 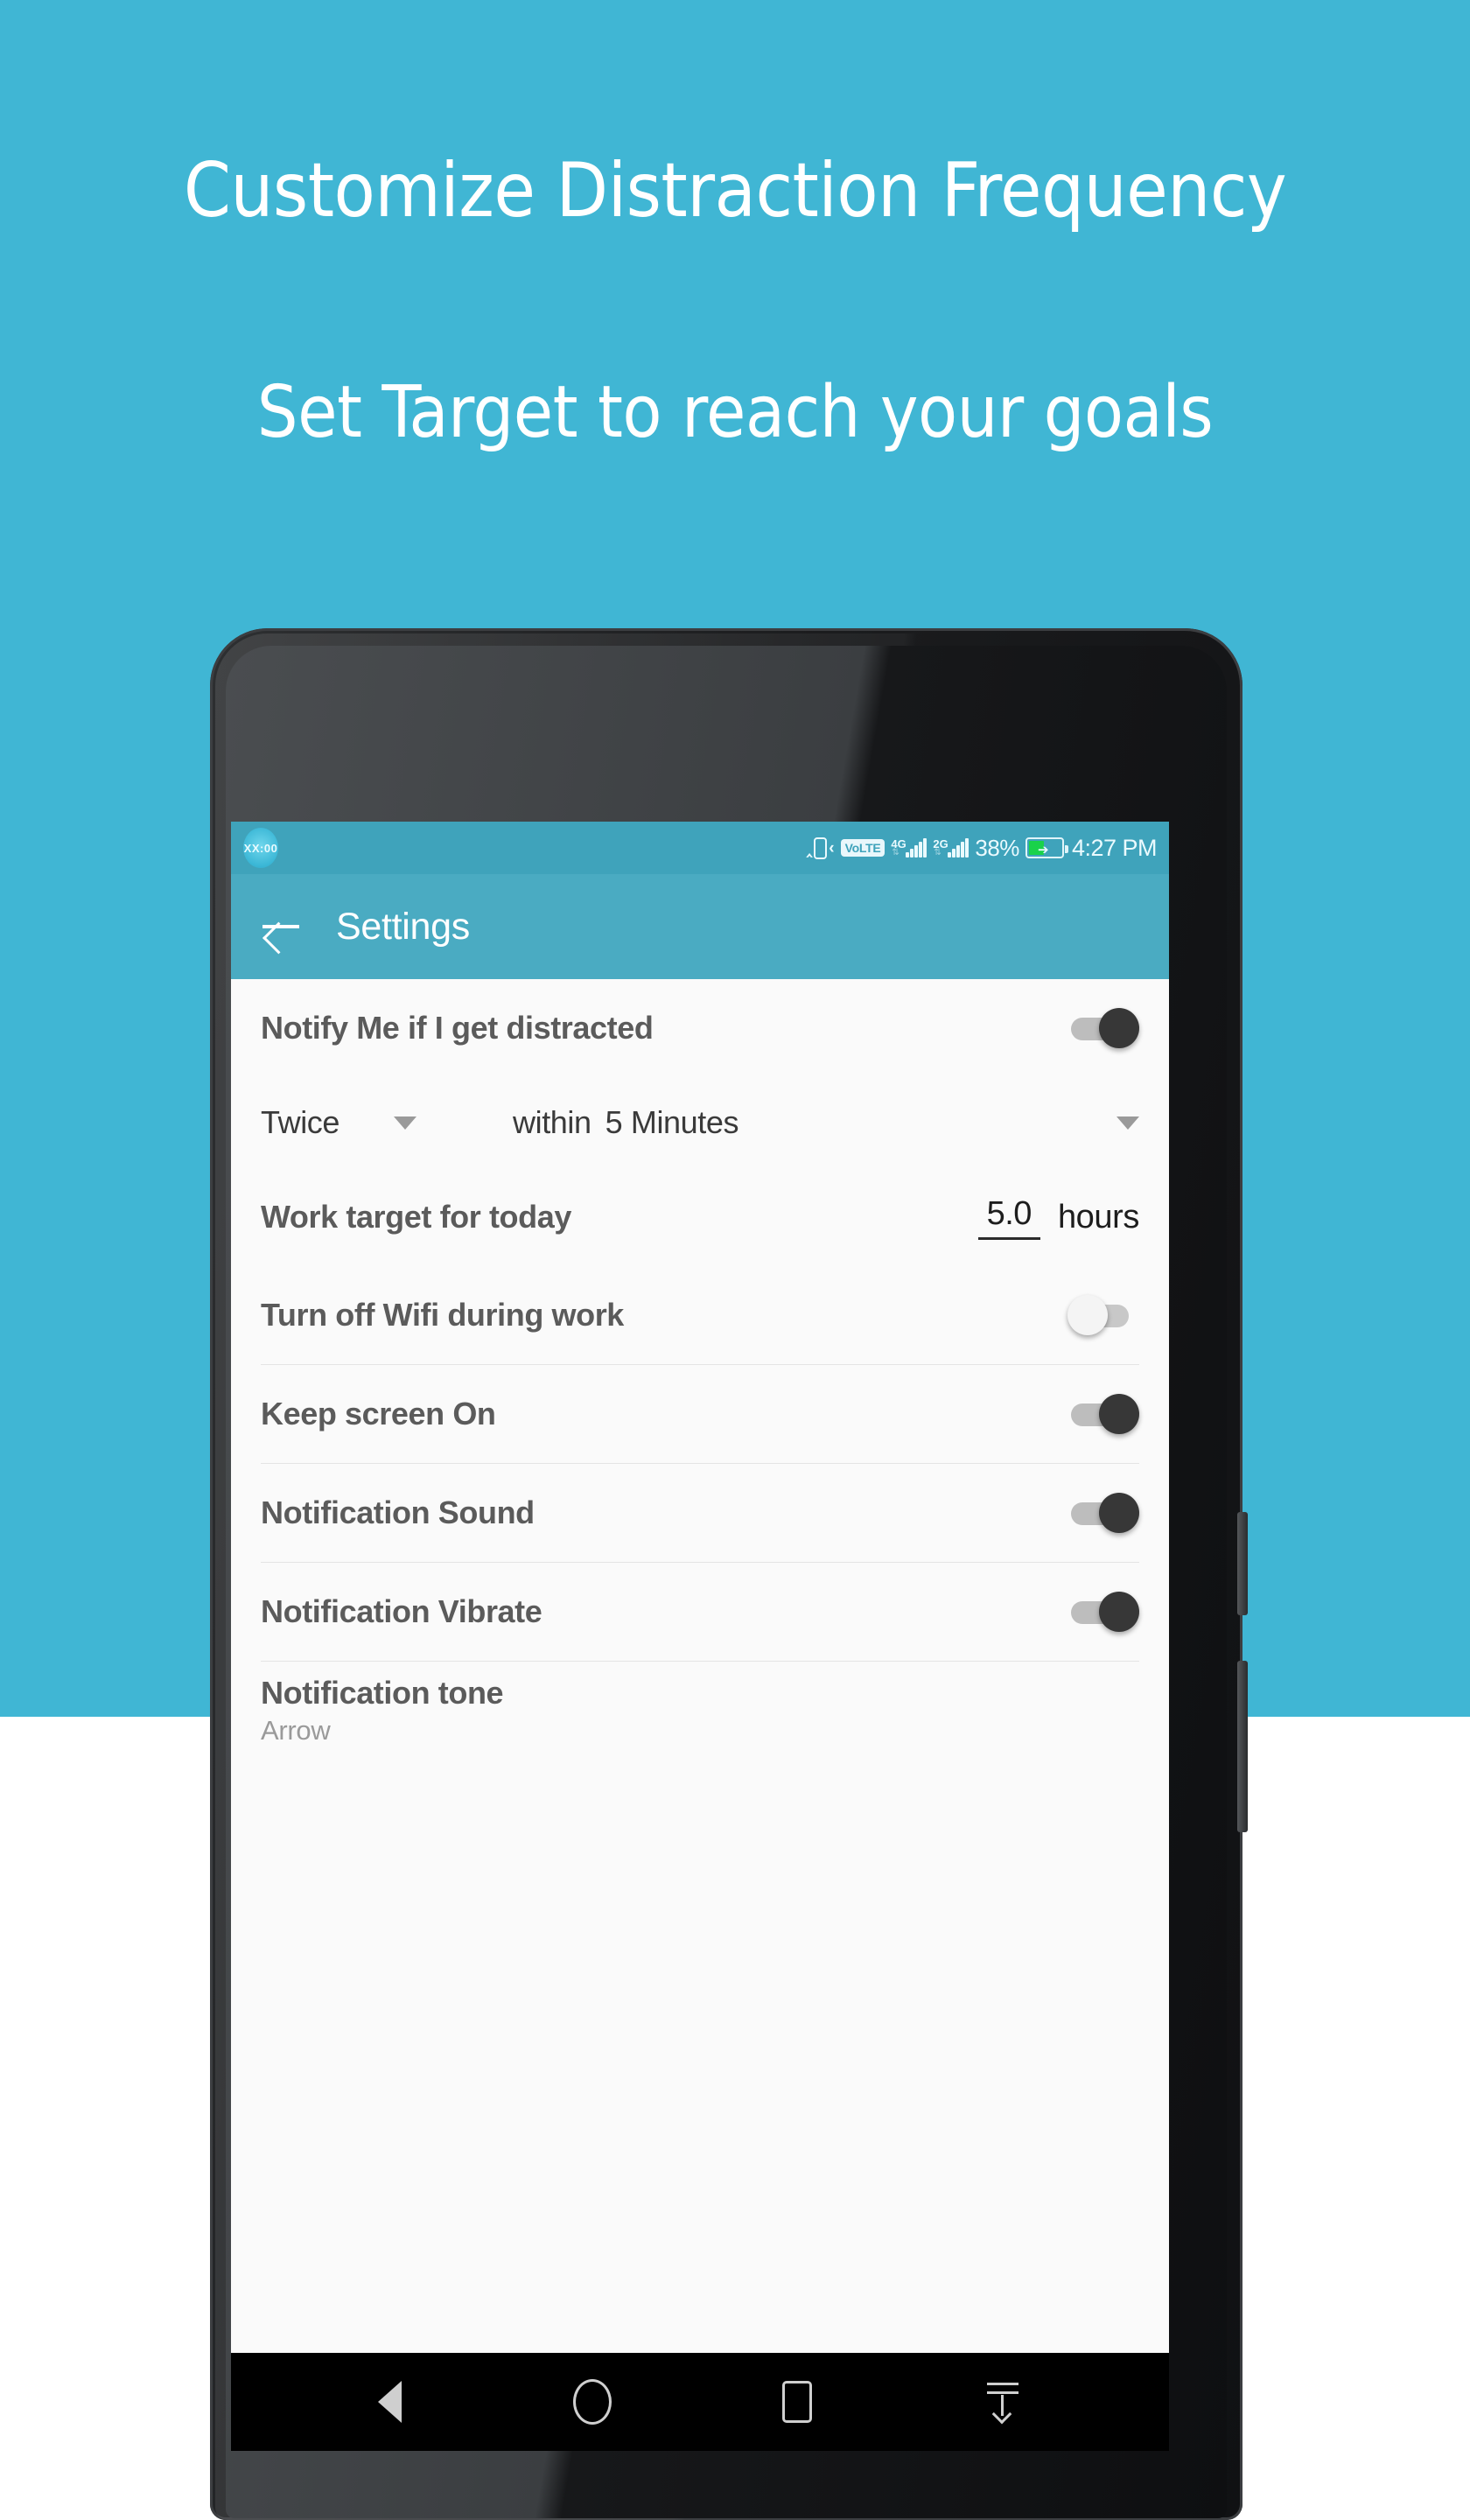 I want to click on setting-row-frequency: Twice within 5 Minutes, so click(x=700, y=1122).